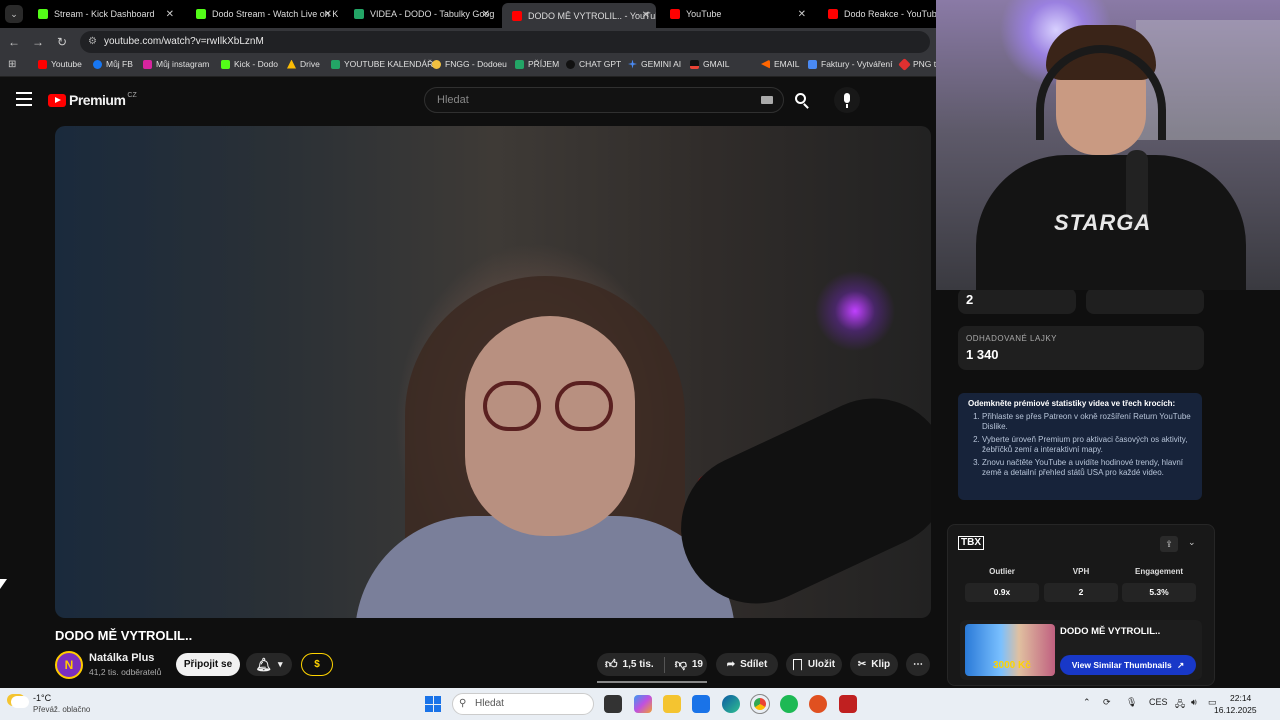 The height and width of the screenshot is (720, 1280). Describe the element at coordinates (731, 704) in the screenshot. I see `edge-icon` at that location.